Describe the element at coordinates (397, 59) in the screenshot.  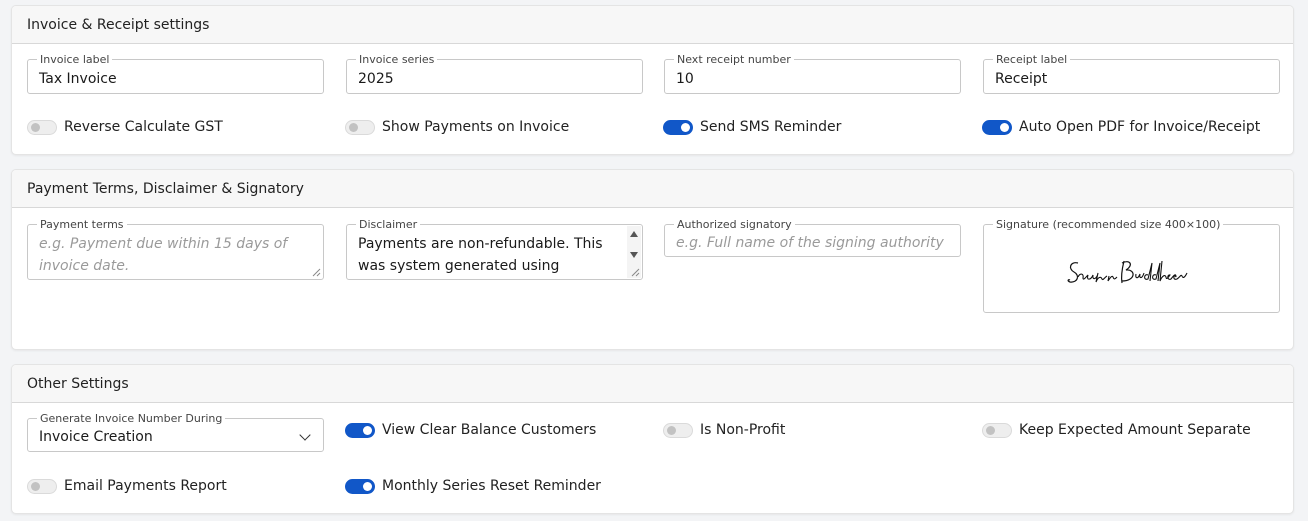
I see `invoice-series-label: Invoice series` at that location.